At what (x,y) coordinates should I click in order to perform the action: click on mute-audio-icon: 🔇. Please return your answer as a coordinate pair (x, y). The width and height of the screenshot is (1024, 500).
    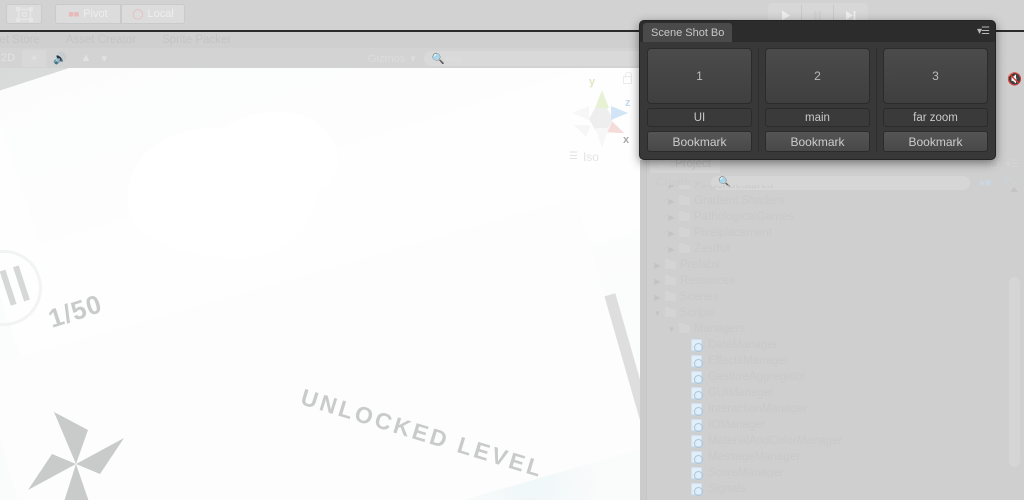
    Looking at the image, I should click on (1014, 79).